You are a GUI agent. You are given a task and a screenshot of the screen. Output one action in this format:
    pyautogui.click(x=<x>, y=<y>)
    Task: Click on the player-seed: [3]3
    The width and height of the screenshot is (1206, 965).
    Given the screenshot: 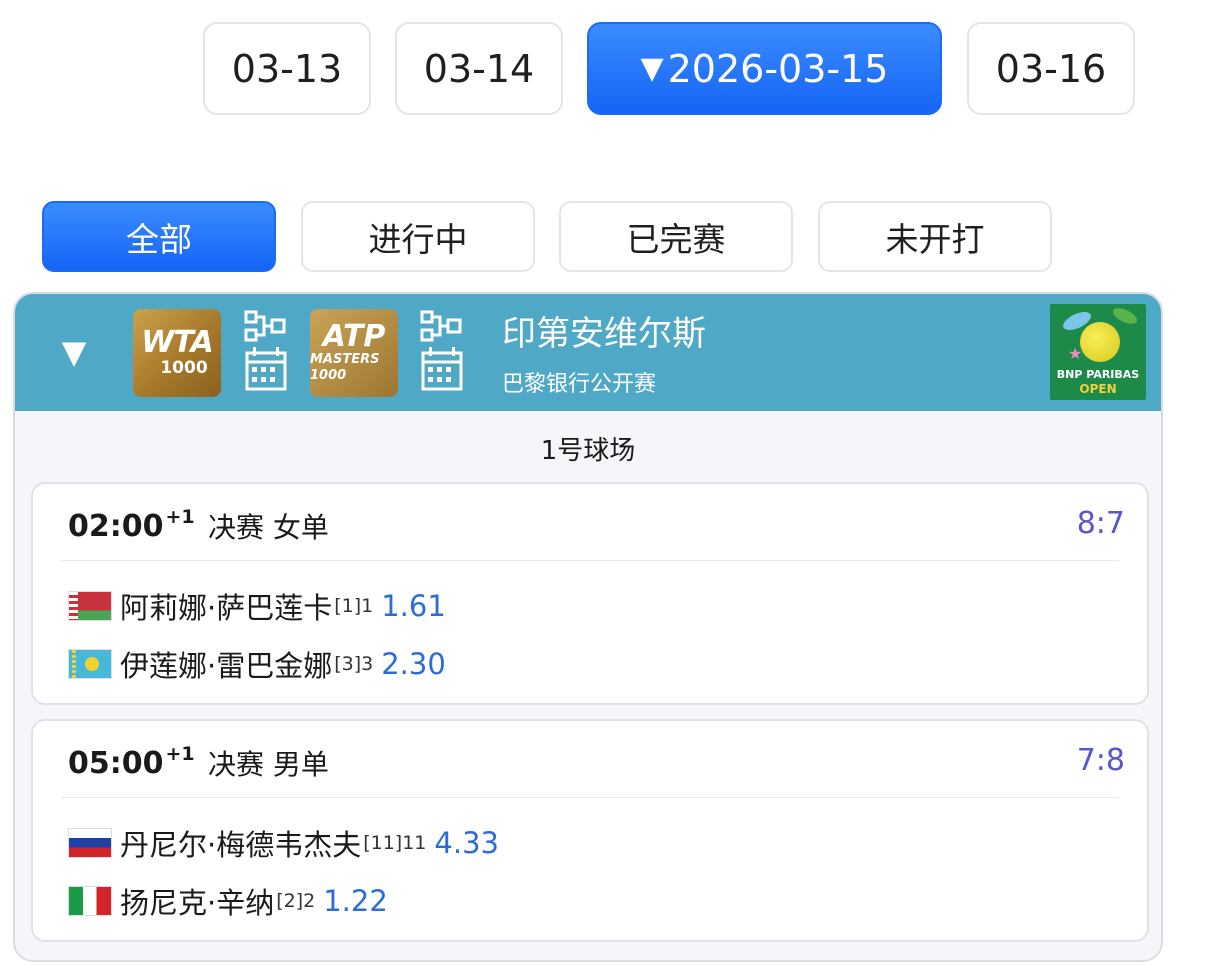 What is the action you would take?
    pyautogui.click(x=354, y=664)
    